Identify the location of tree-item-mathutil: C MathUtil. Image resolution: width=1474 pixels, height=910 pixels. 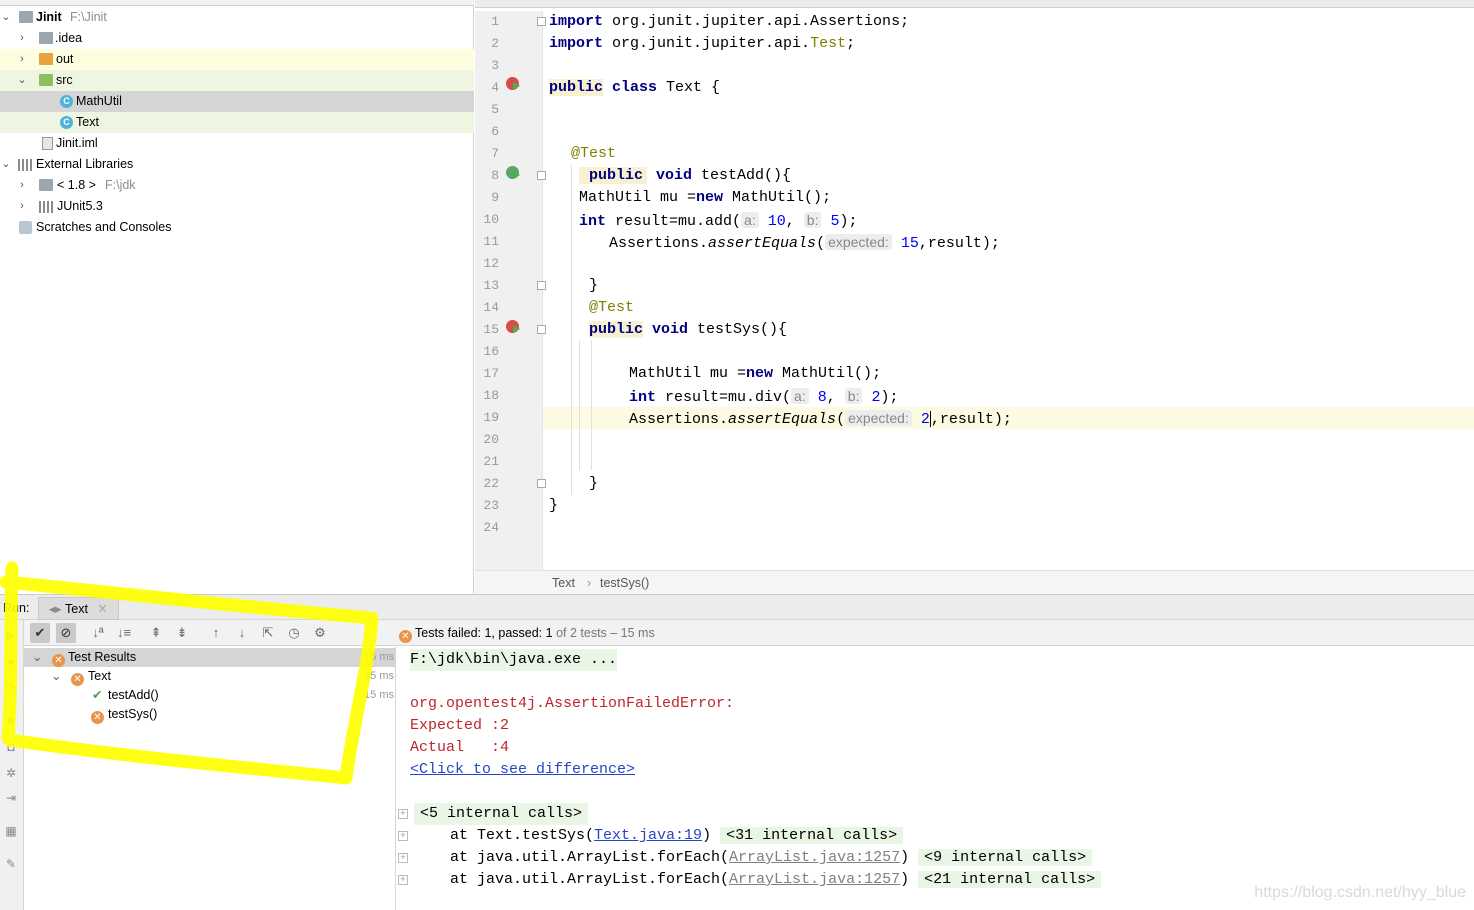
(237, 101).